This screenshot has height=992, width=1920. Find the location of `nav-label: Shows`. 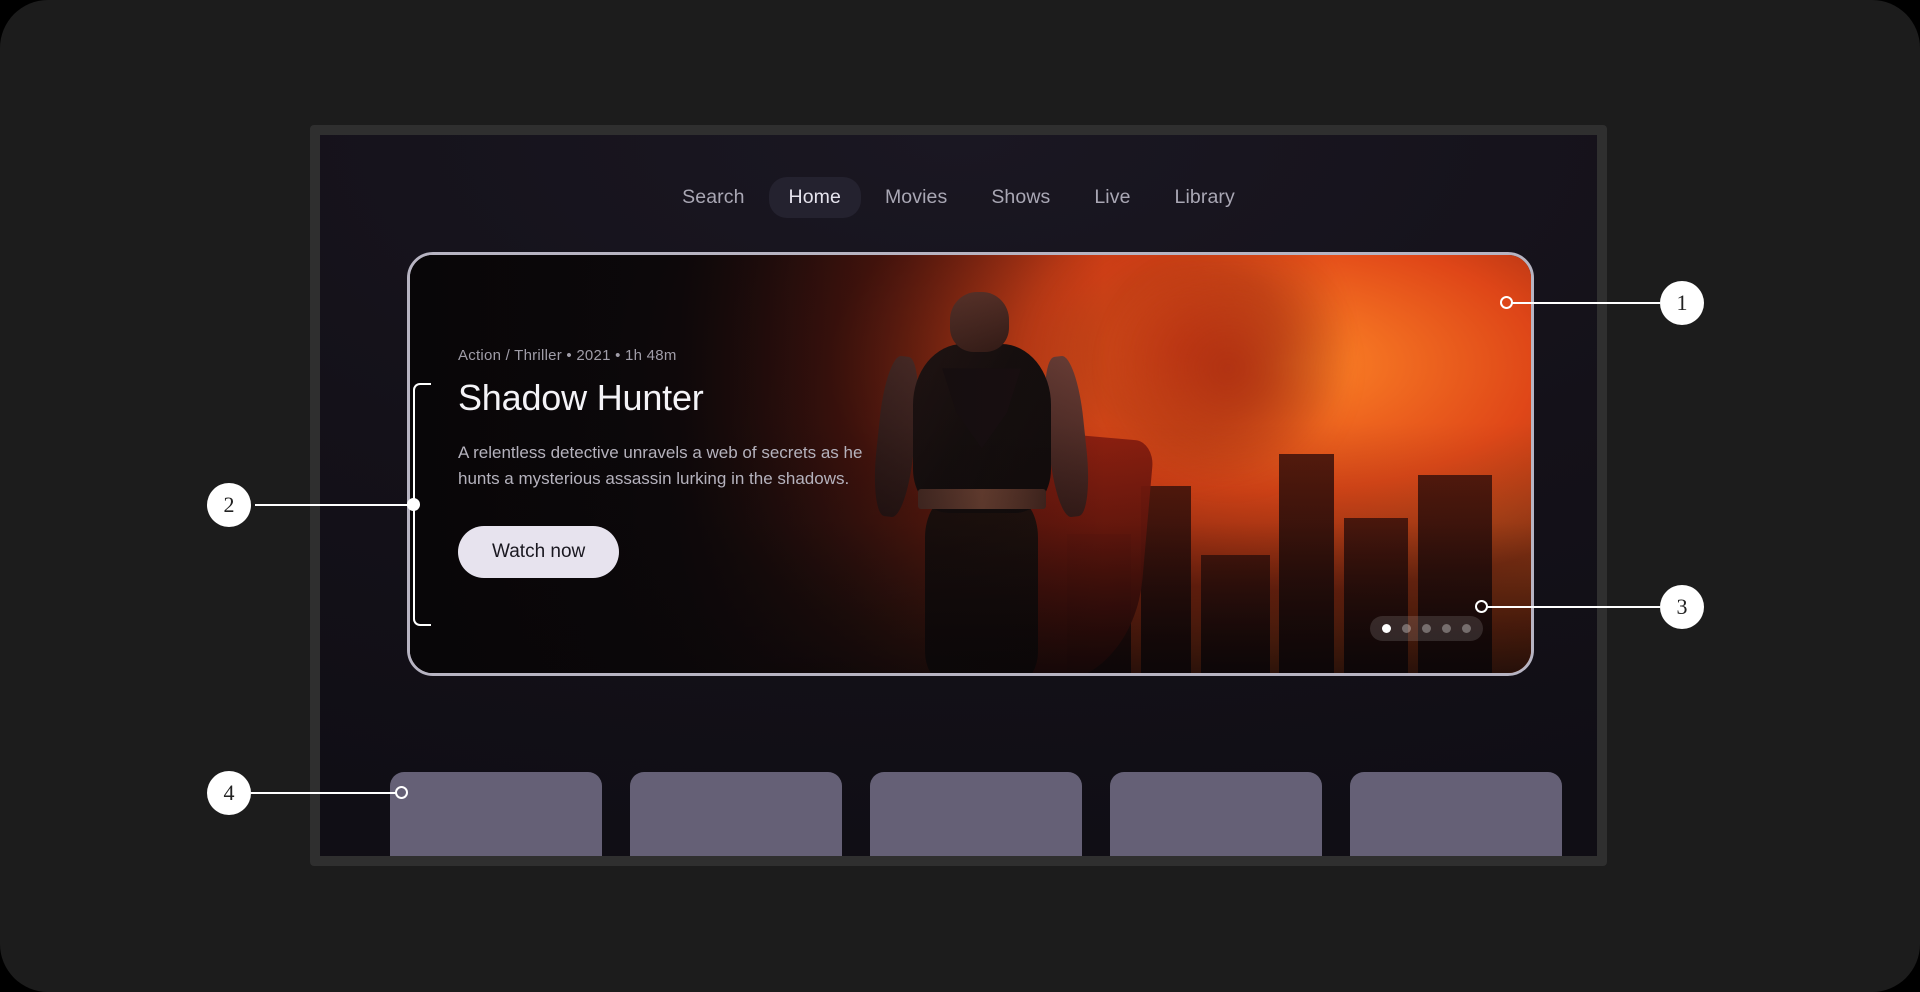

nav-label: Shows is located at coordinates (1021, 197).